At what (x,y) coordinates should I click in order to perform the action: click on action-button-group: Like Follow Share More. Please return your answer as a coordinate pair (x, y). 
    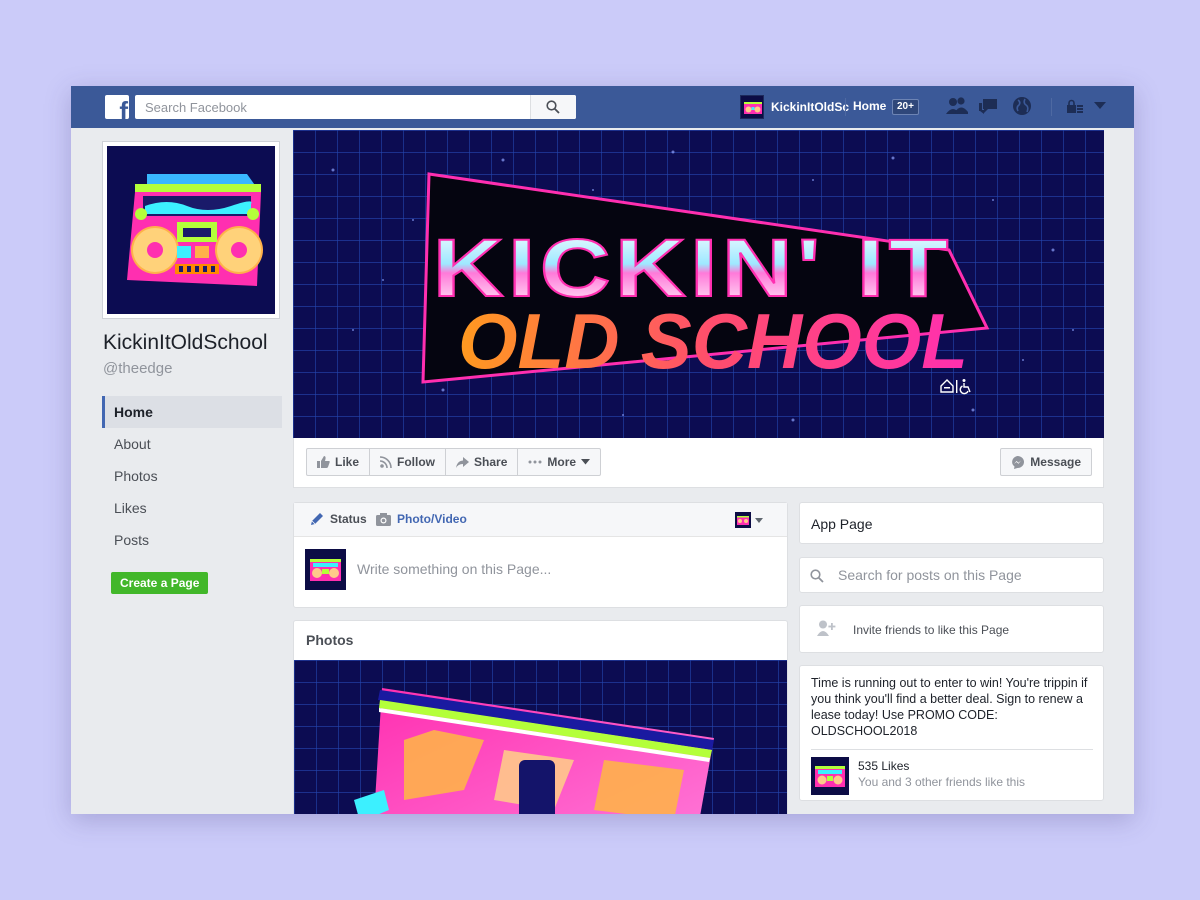
    Looking at the image, I should click on (454, 462).